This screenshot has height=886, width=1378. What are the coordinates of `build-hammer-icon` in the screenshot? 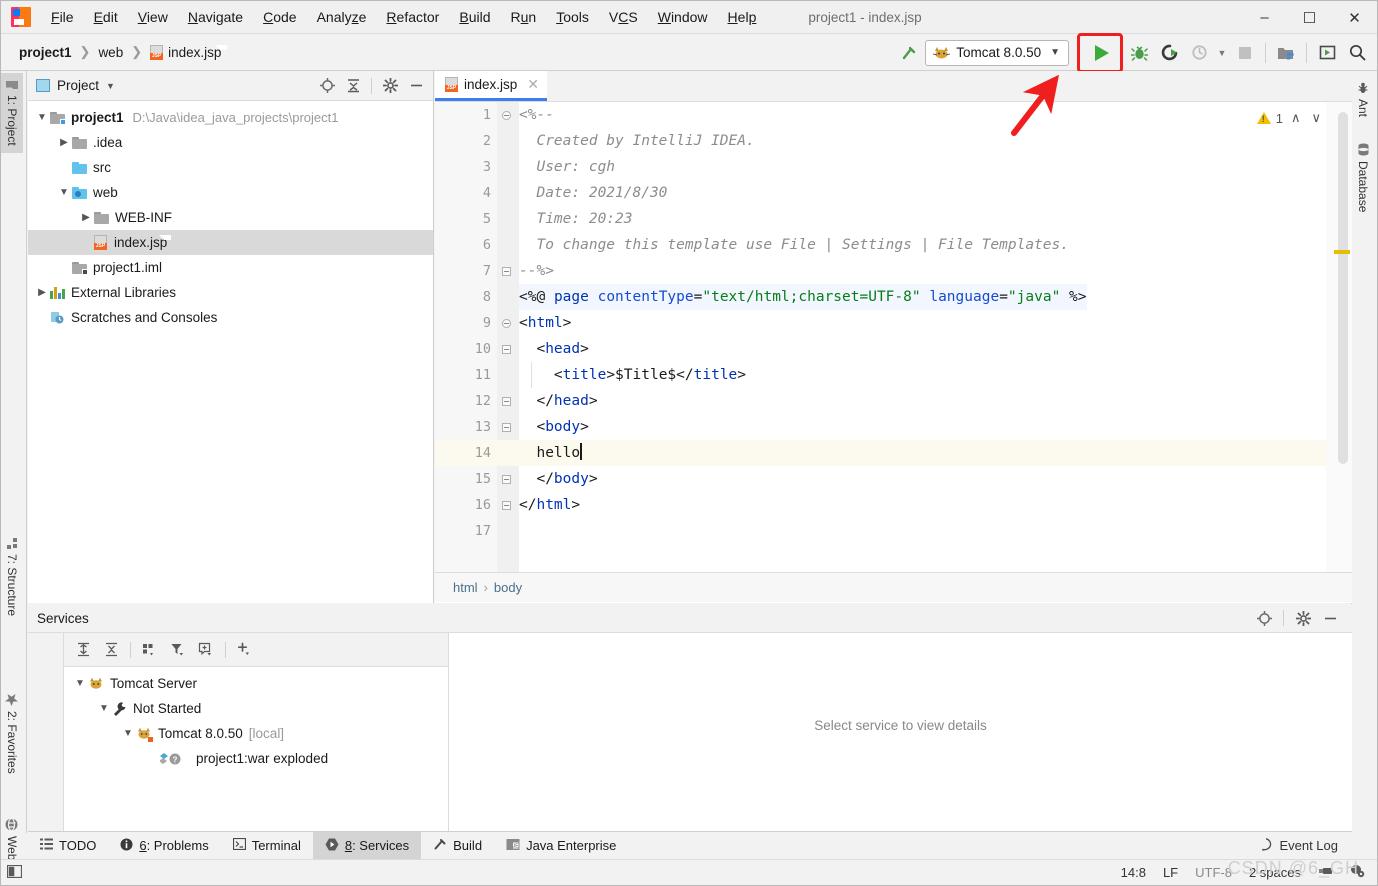 It's located at (909, 53).